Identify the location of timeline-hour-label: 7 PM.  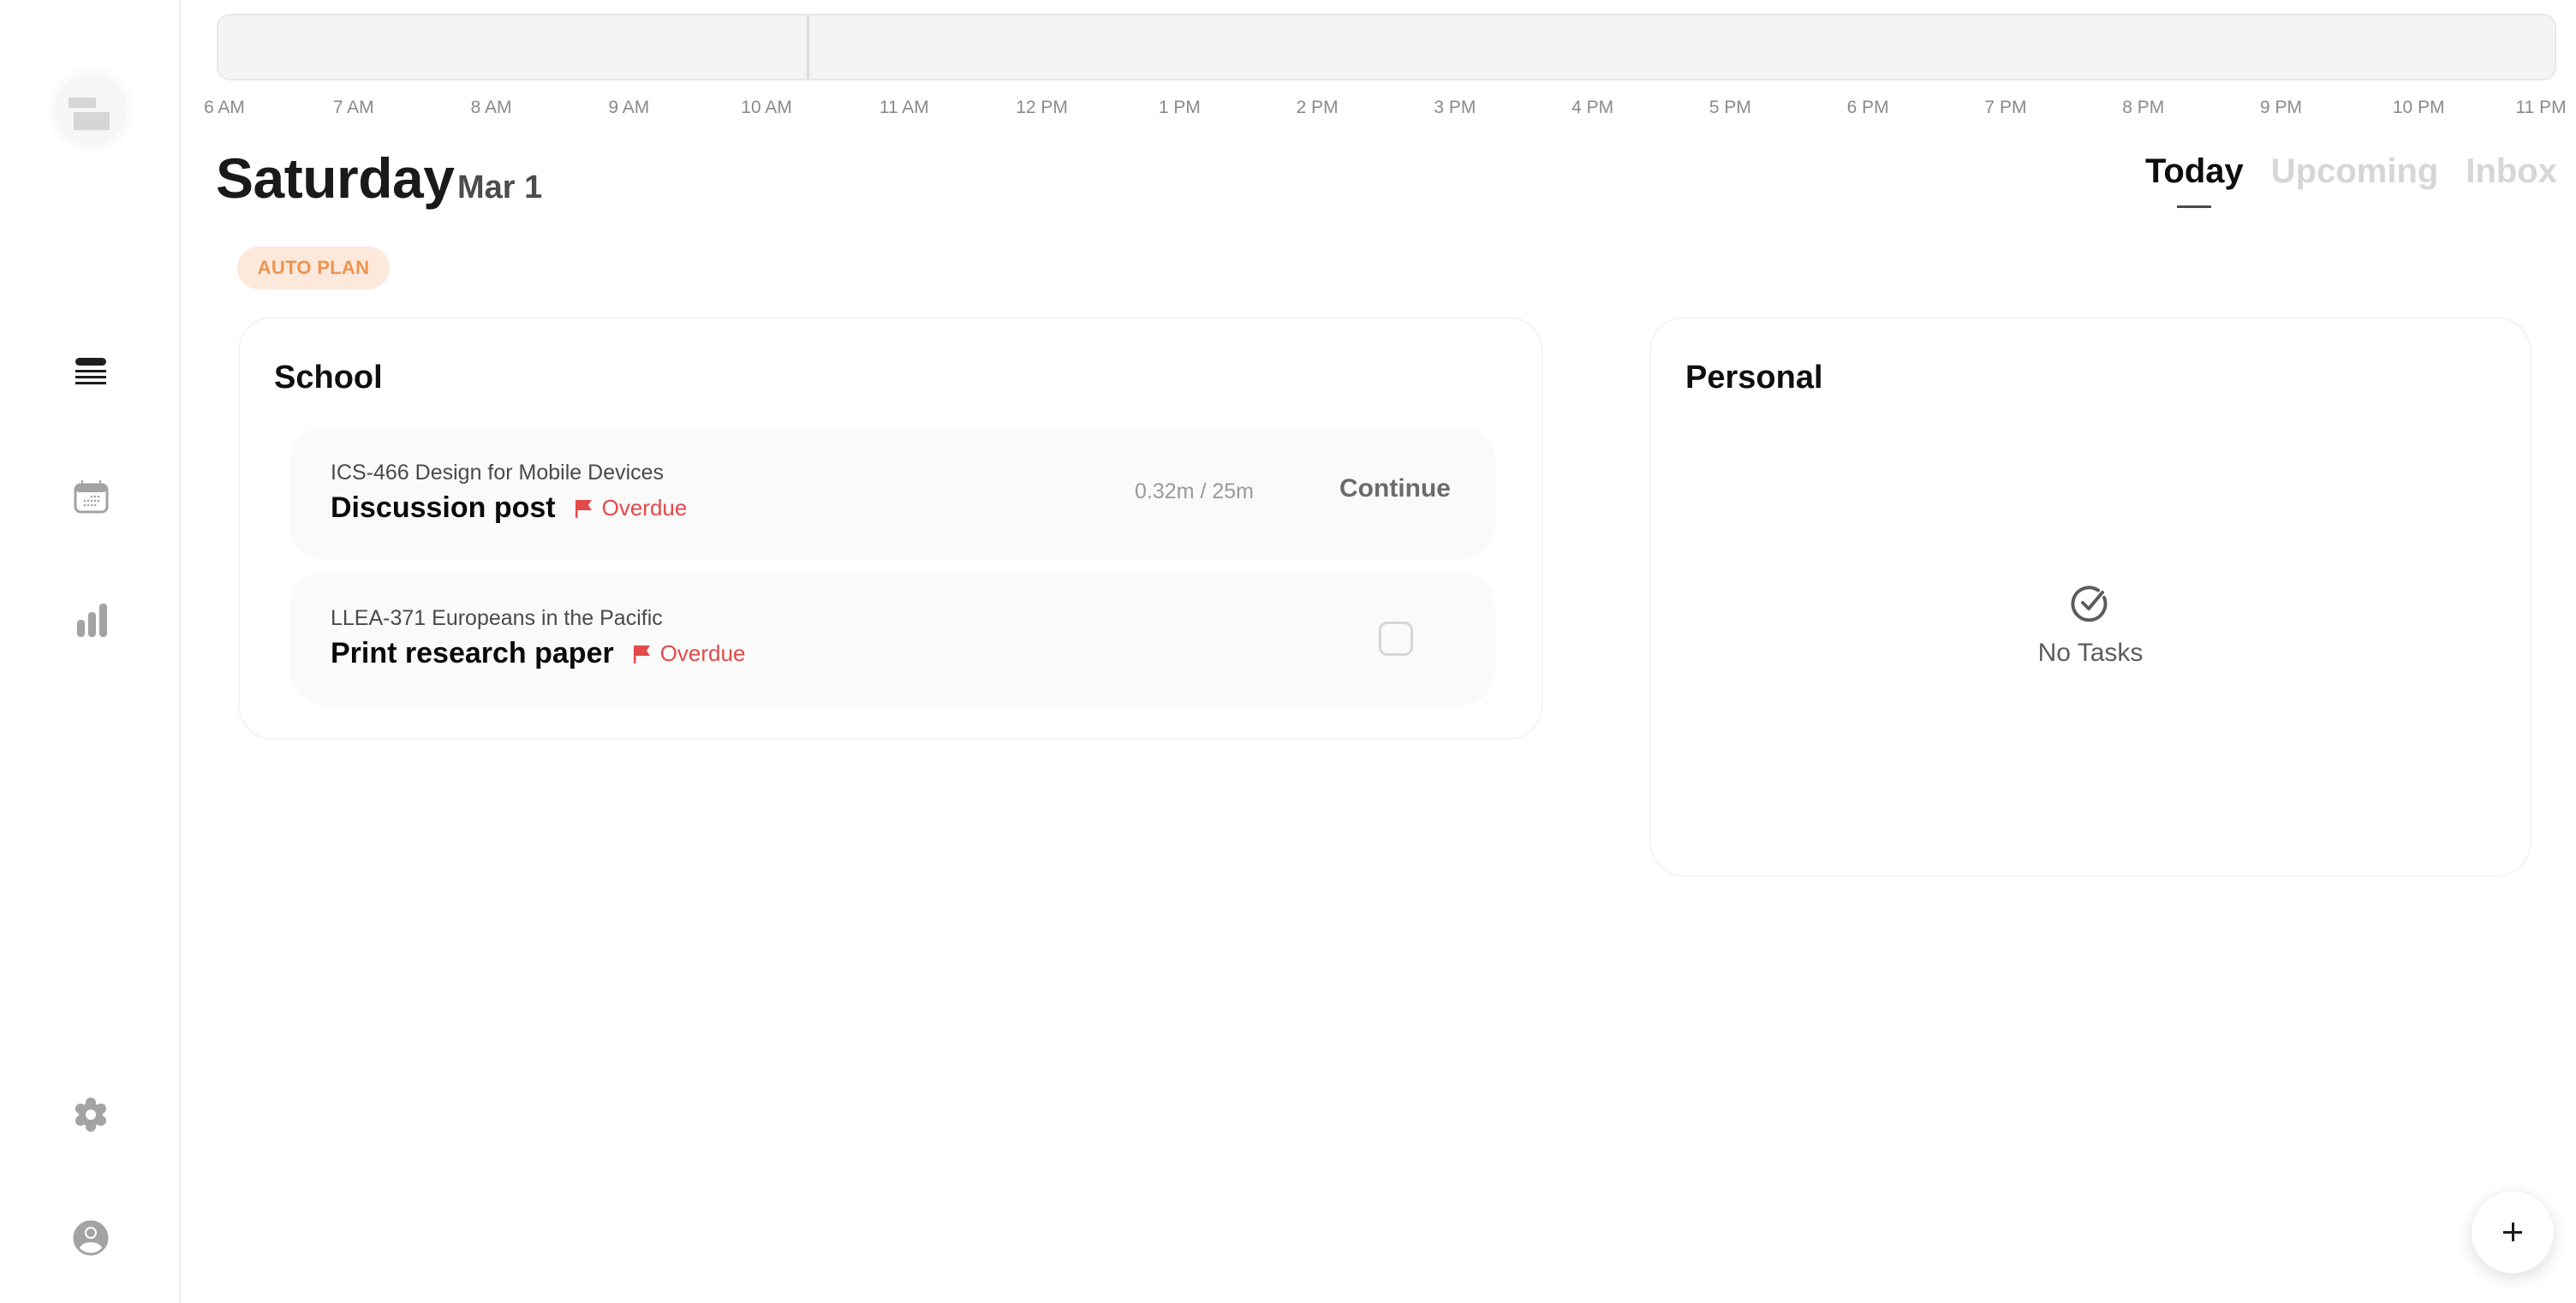
(2005, 107).